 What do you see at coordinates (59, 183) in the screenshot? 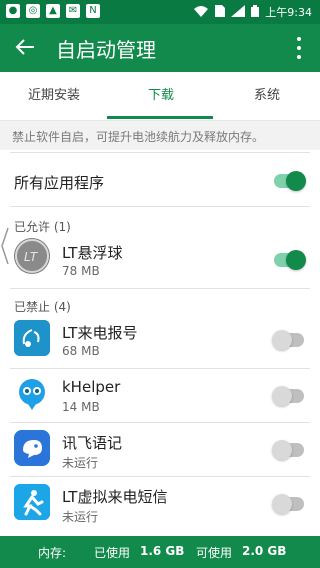
I see `all-apps-label: 所有应用程序` at bounding box center [59, 183].